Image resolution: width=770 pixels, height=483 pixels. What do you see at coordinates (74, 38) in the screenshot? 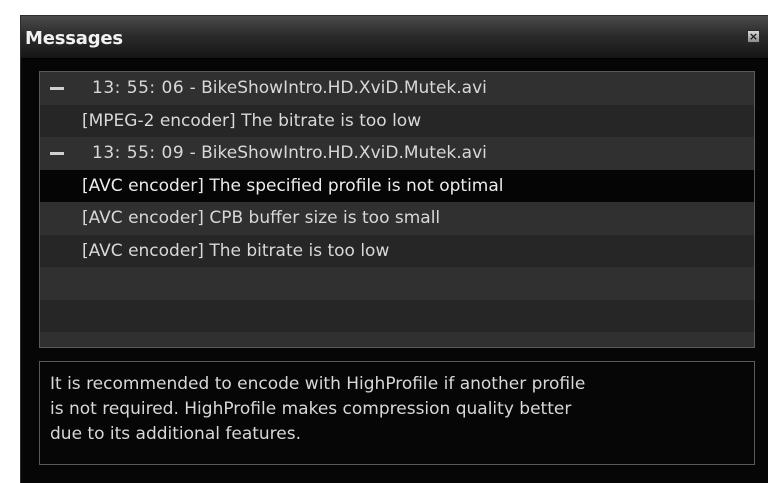
I see `window-title: Messages` at bounding box center [74, 38].